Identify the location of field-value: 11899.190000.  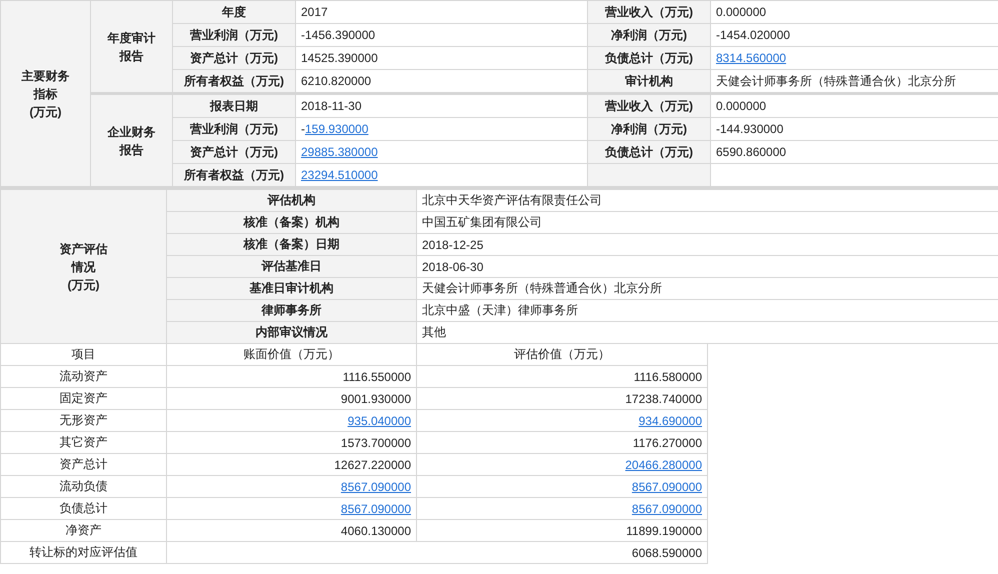
(664, 531).